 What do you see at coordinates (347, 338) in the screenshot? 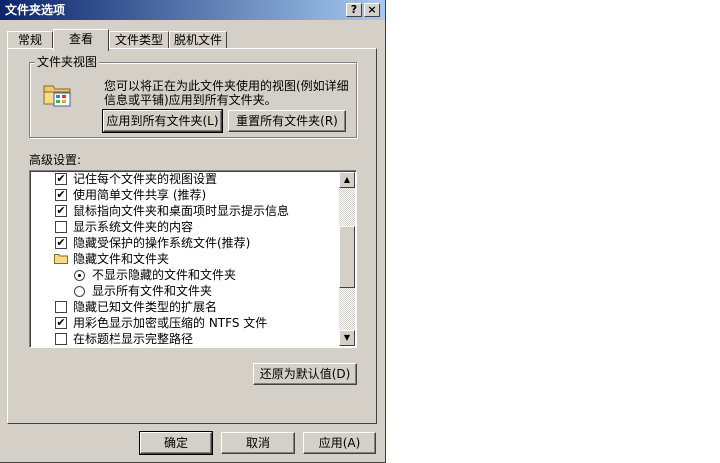
I see `scroll-down-button: ▼` at bounding box center [347, 338].